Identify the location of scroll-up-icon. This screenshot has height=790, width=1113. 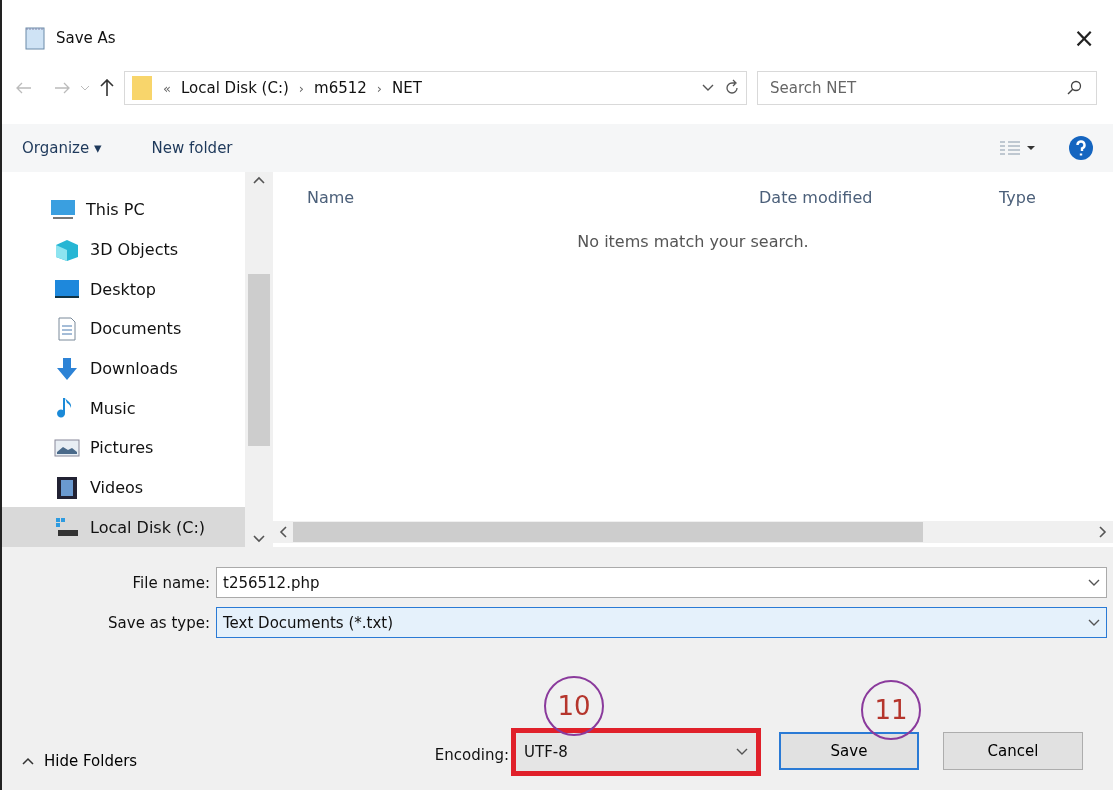
(259, 180).